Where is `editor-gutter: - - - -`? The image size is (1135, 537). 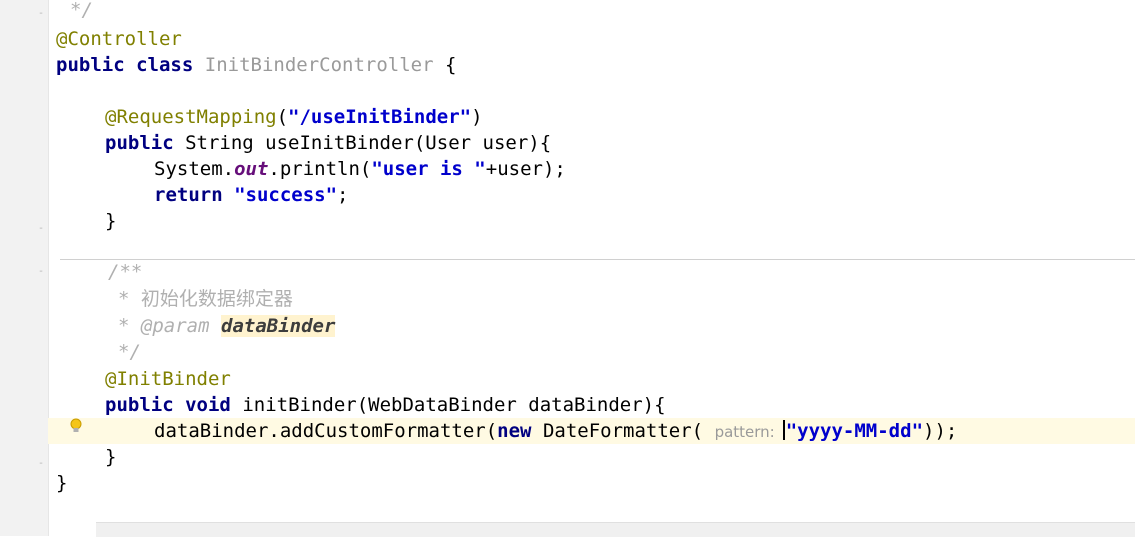
editor-gutter: - - - - is located at coordinates (24, 268).